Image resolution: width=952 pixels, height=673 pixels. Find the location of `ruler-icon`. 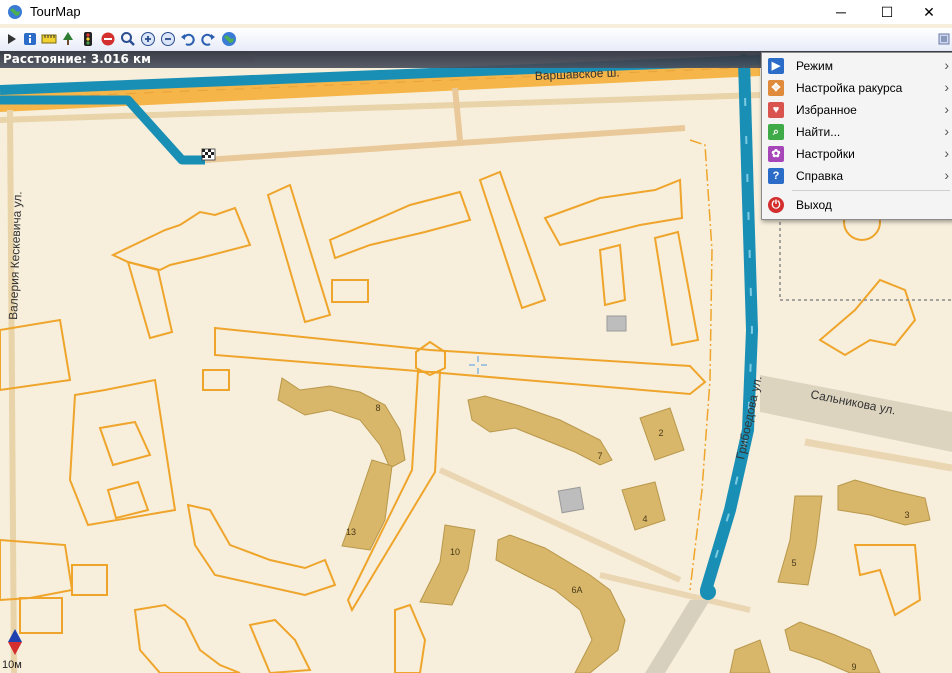

ruler-icon is located at coordinates (49, 39).